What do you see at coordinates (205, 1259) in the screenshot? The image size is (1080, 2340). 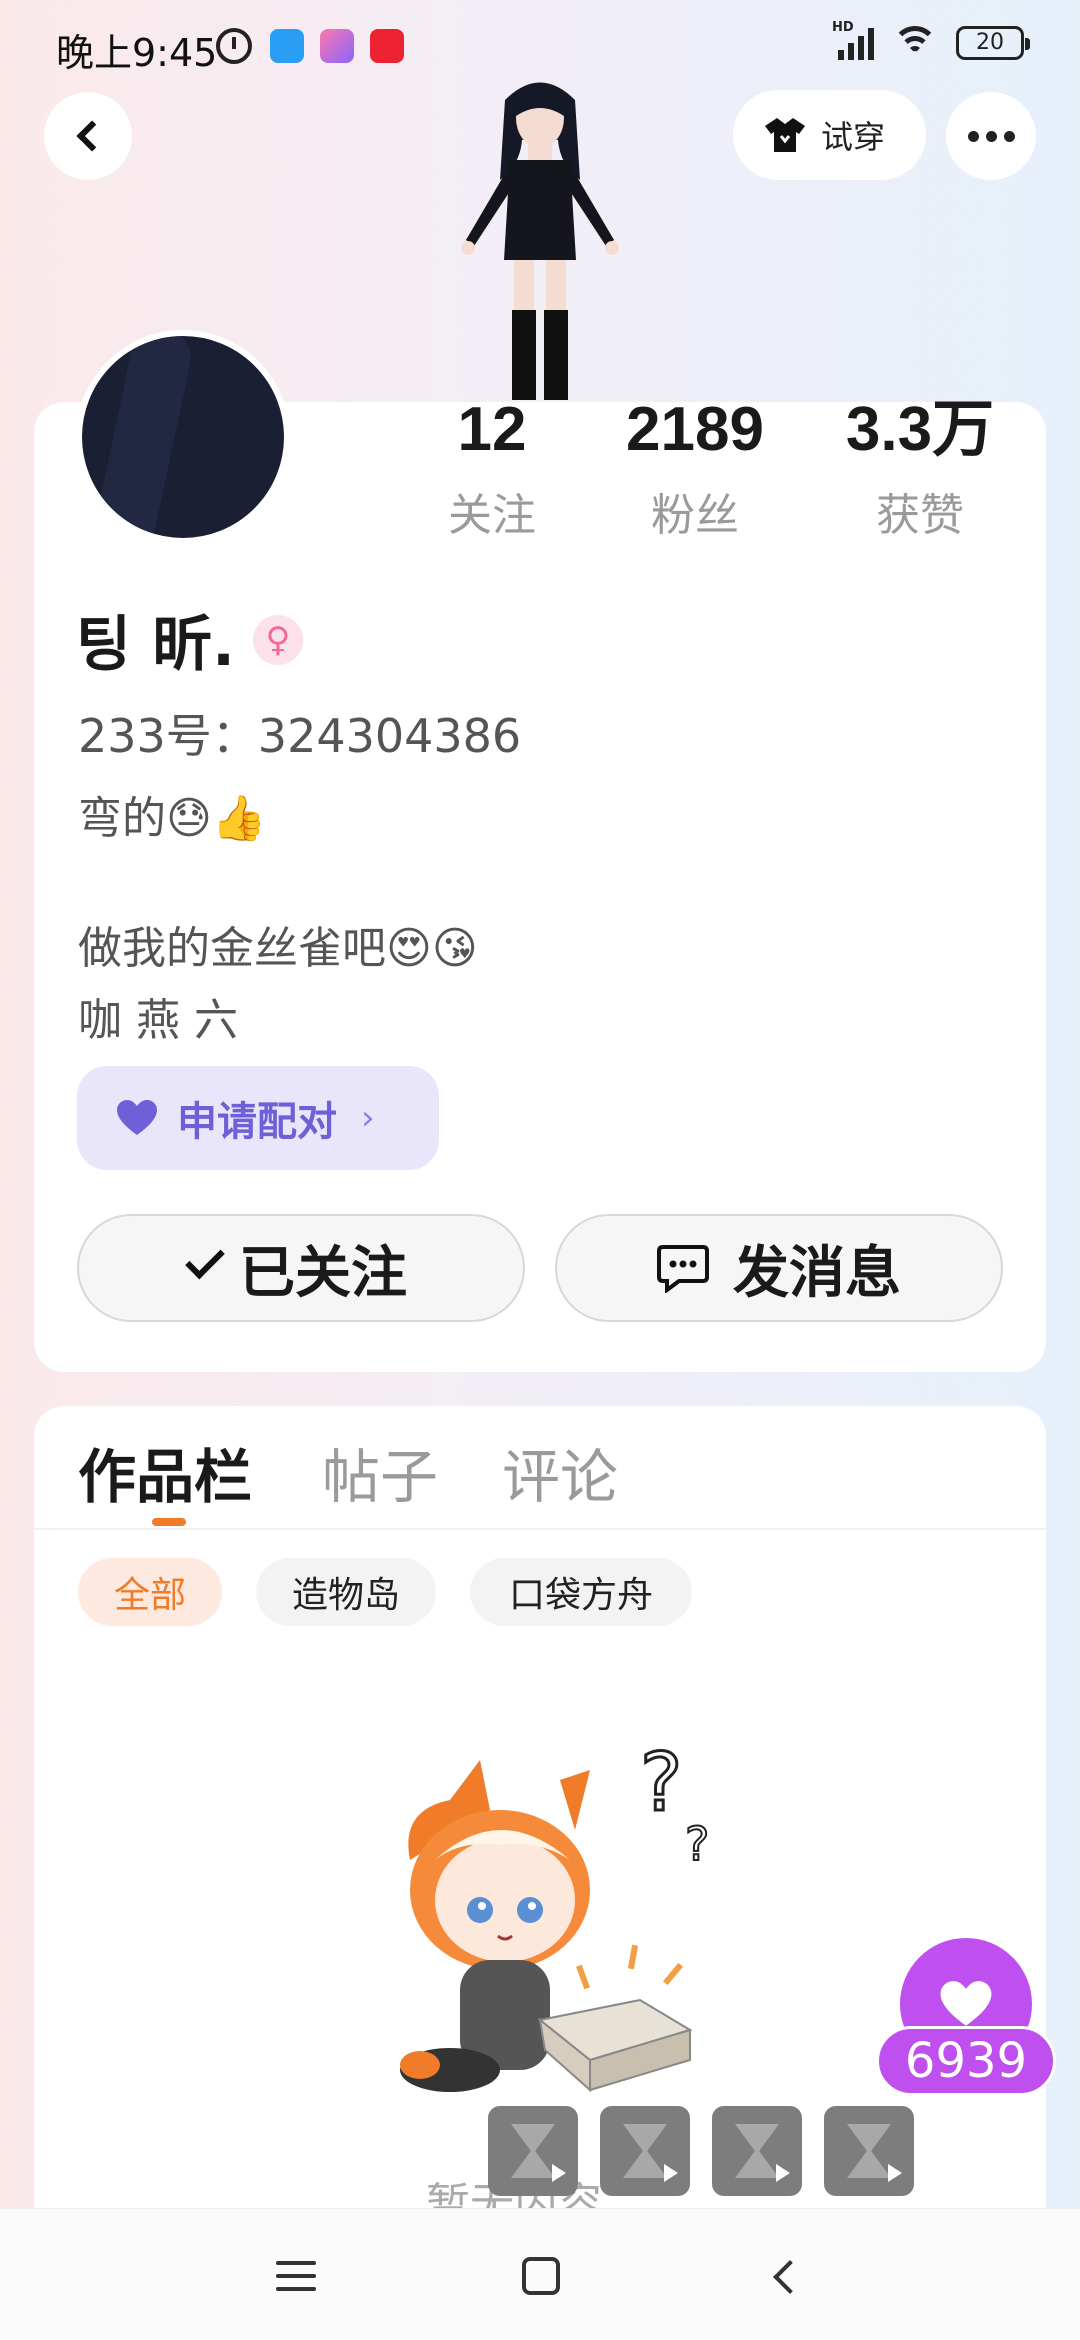 I see `check-icon` at bounding box center [205, 1259].